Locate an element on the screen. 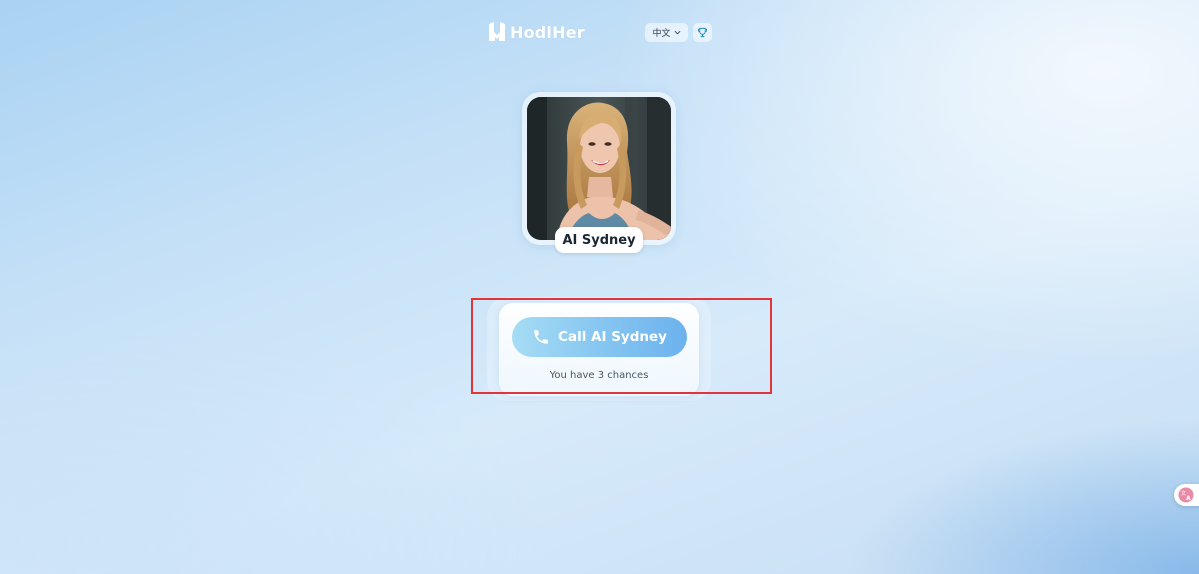 This screenshot has width=1199, height=574. translate-icon: 文 A is located at coordinates (1186, 495).